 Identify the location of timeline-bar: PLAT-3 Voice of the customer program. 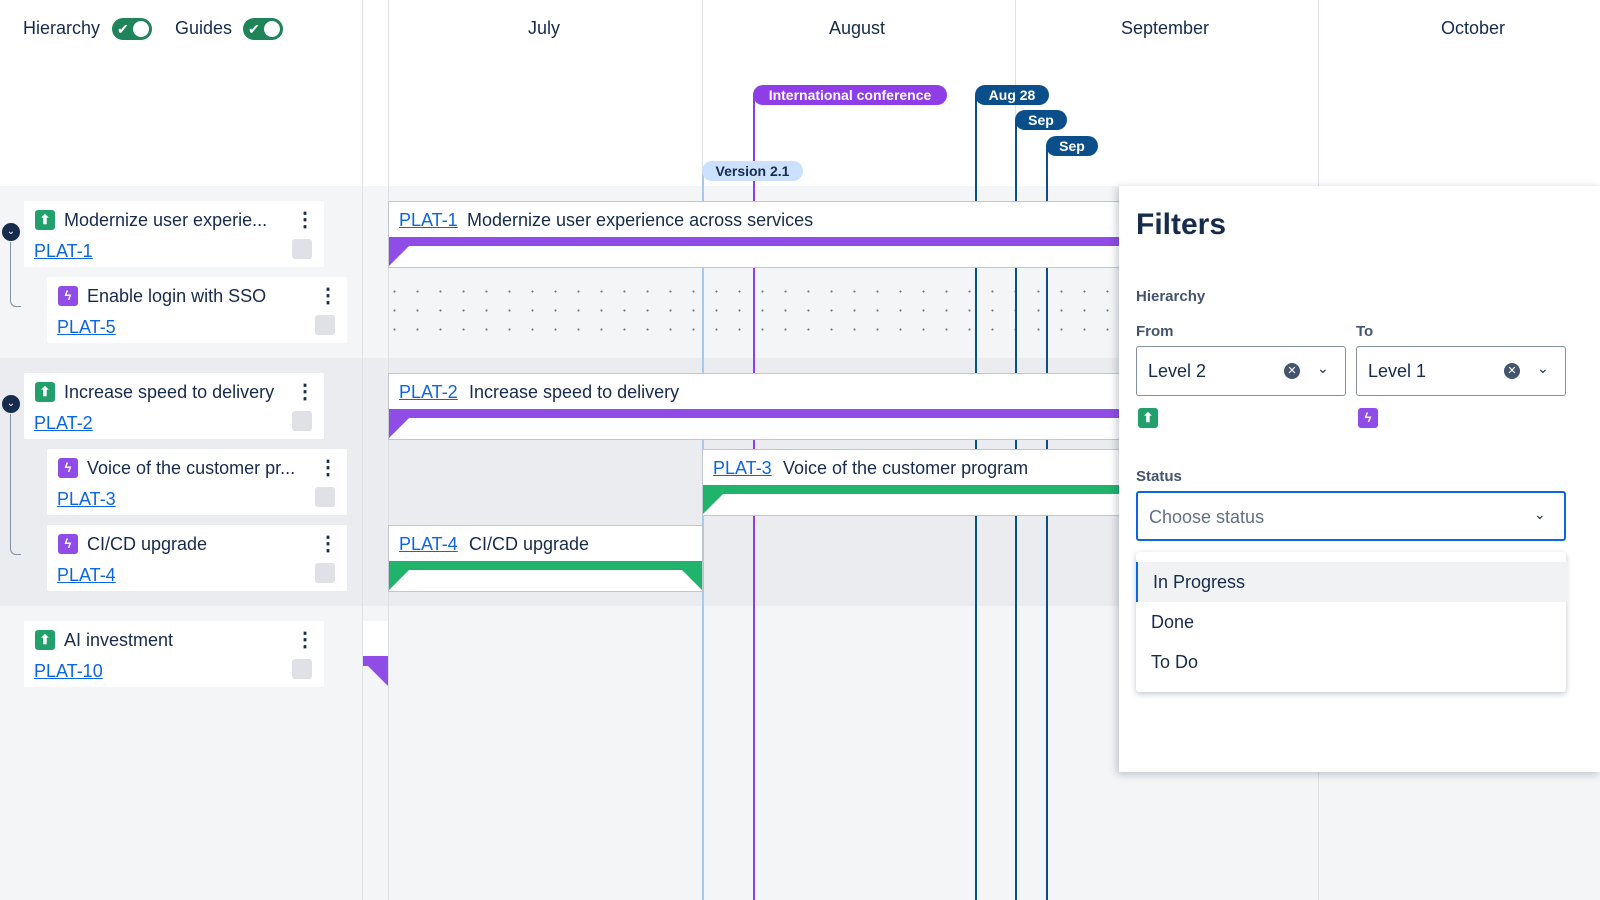
(911, 482).